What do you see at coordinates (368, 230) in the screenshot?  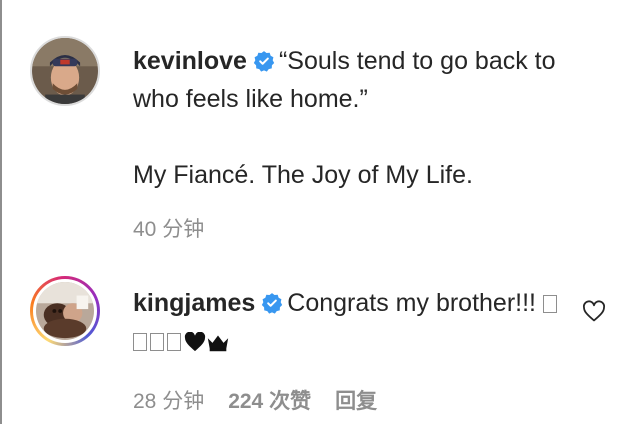 I see `caption-timestamp: 40 分钟` at bounding box center [368, 230].